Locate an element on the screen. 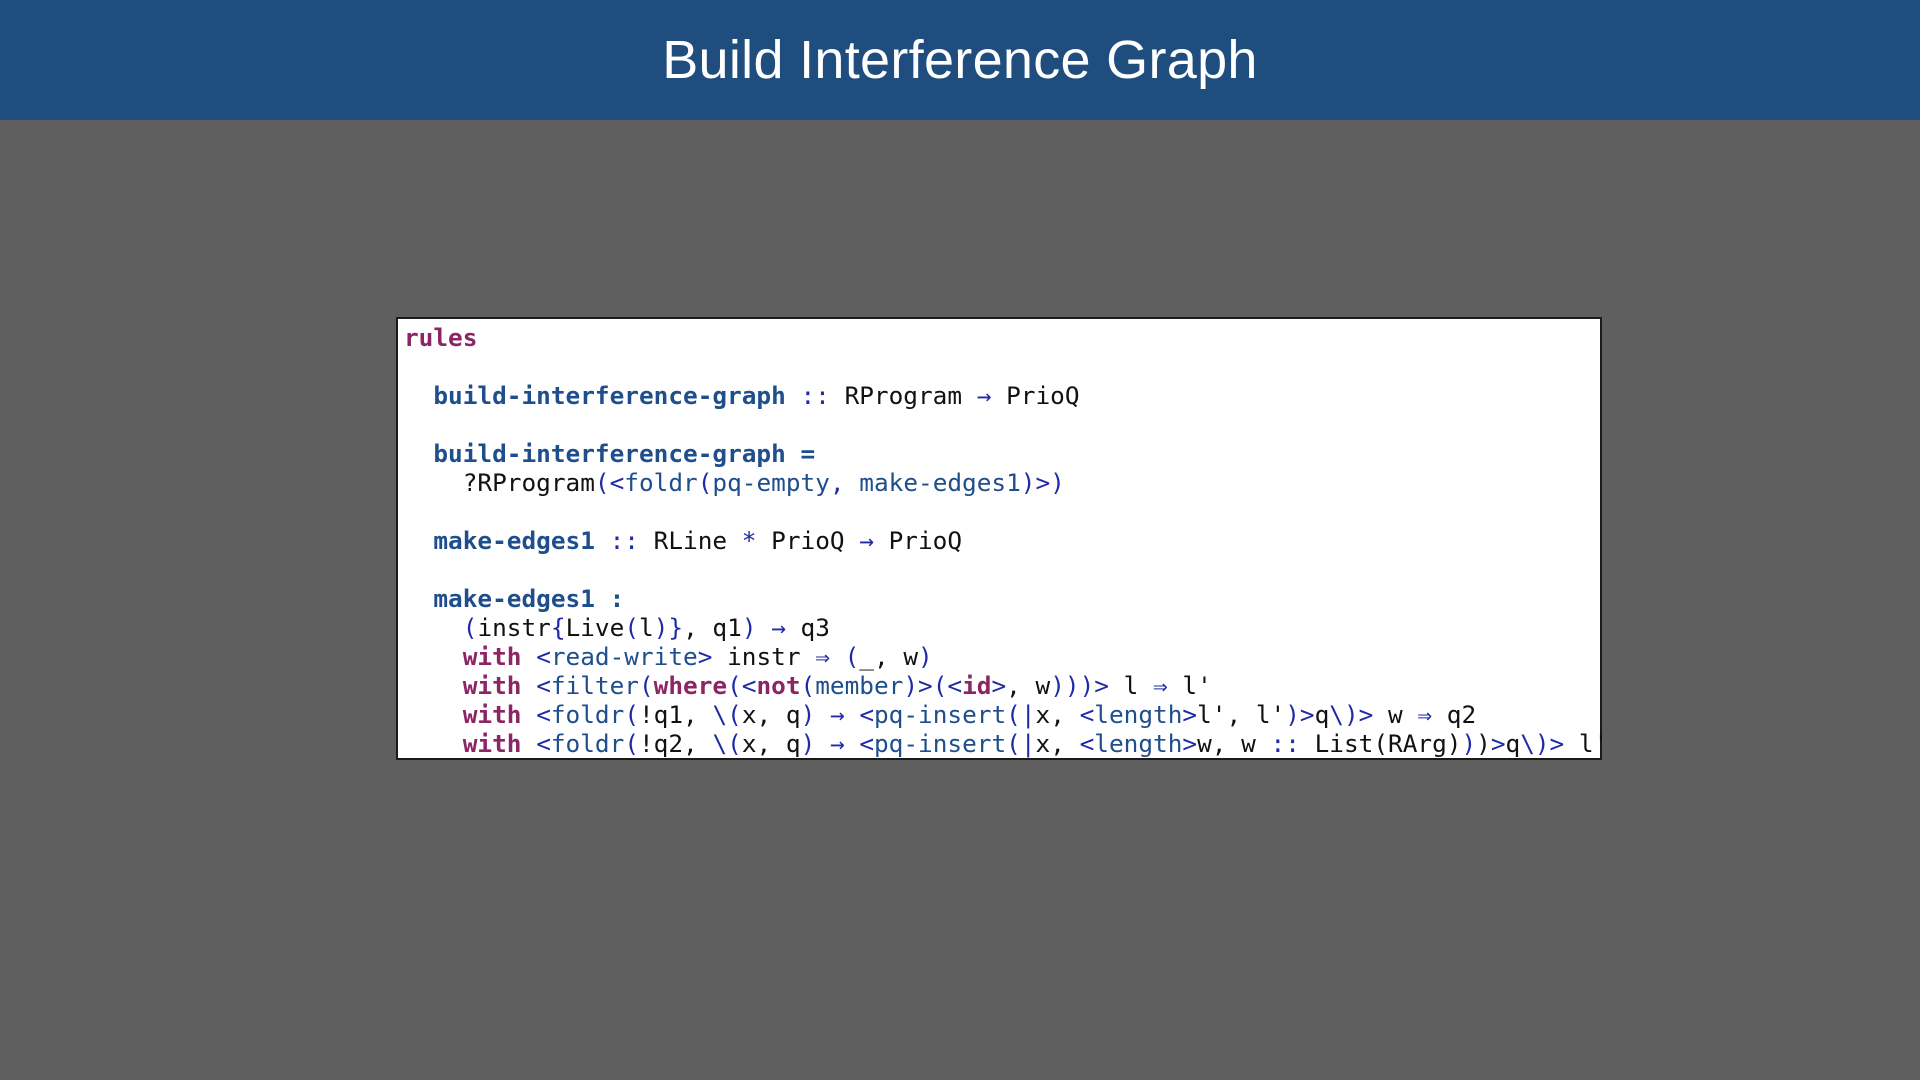  code-token: q3 is located at coordinates (807, 627).